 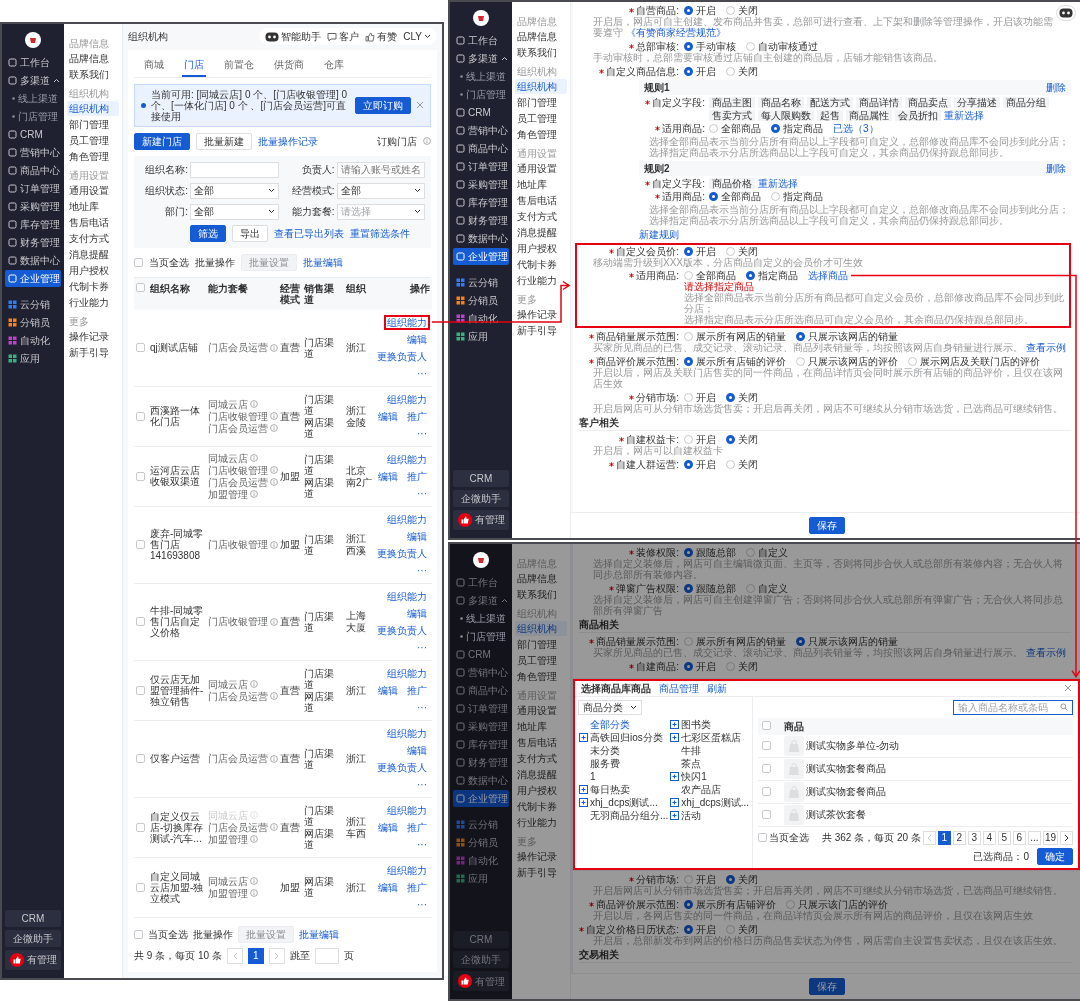 I want to click on header-link: 有赞, so click(x=387, y=36).